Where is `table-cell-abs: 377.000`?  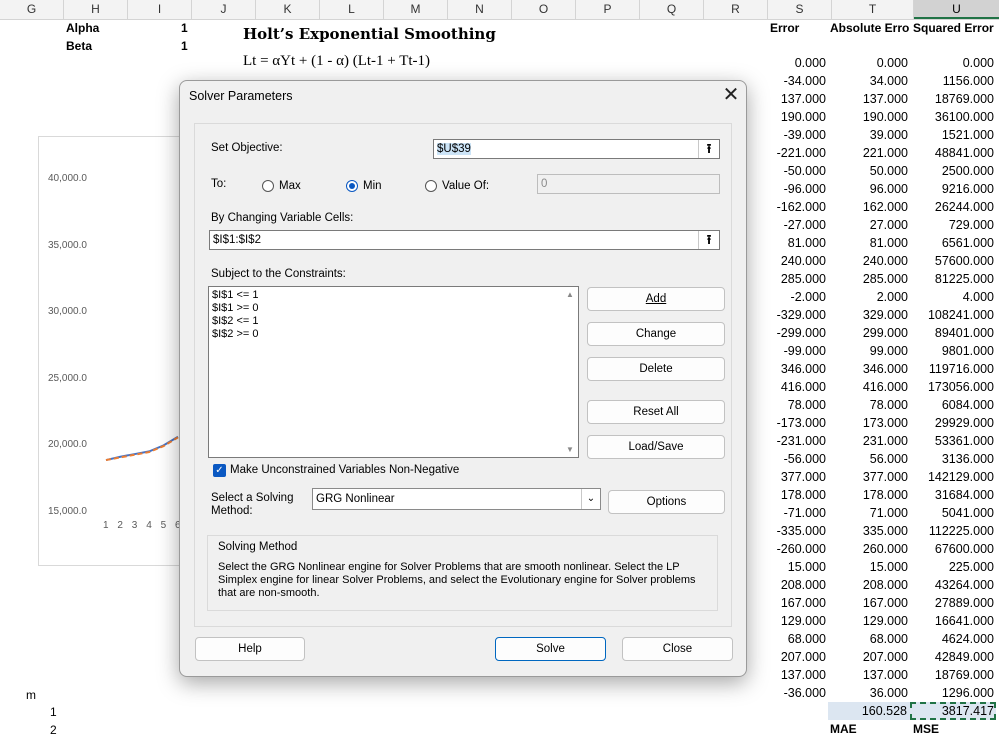 table-cell-abs: 377.000 is located at coordinates (868, 477).